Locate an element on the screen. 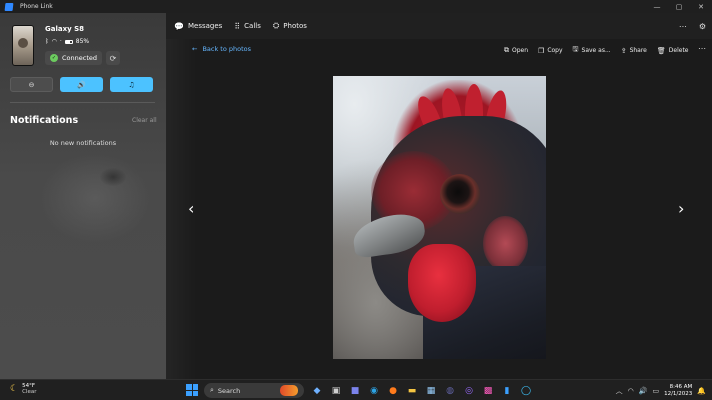 The width and height of the screenshot is (712, 400). delete-icon: 🗑 is located at coordinates (661, 50).